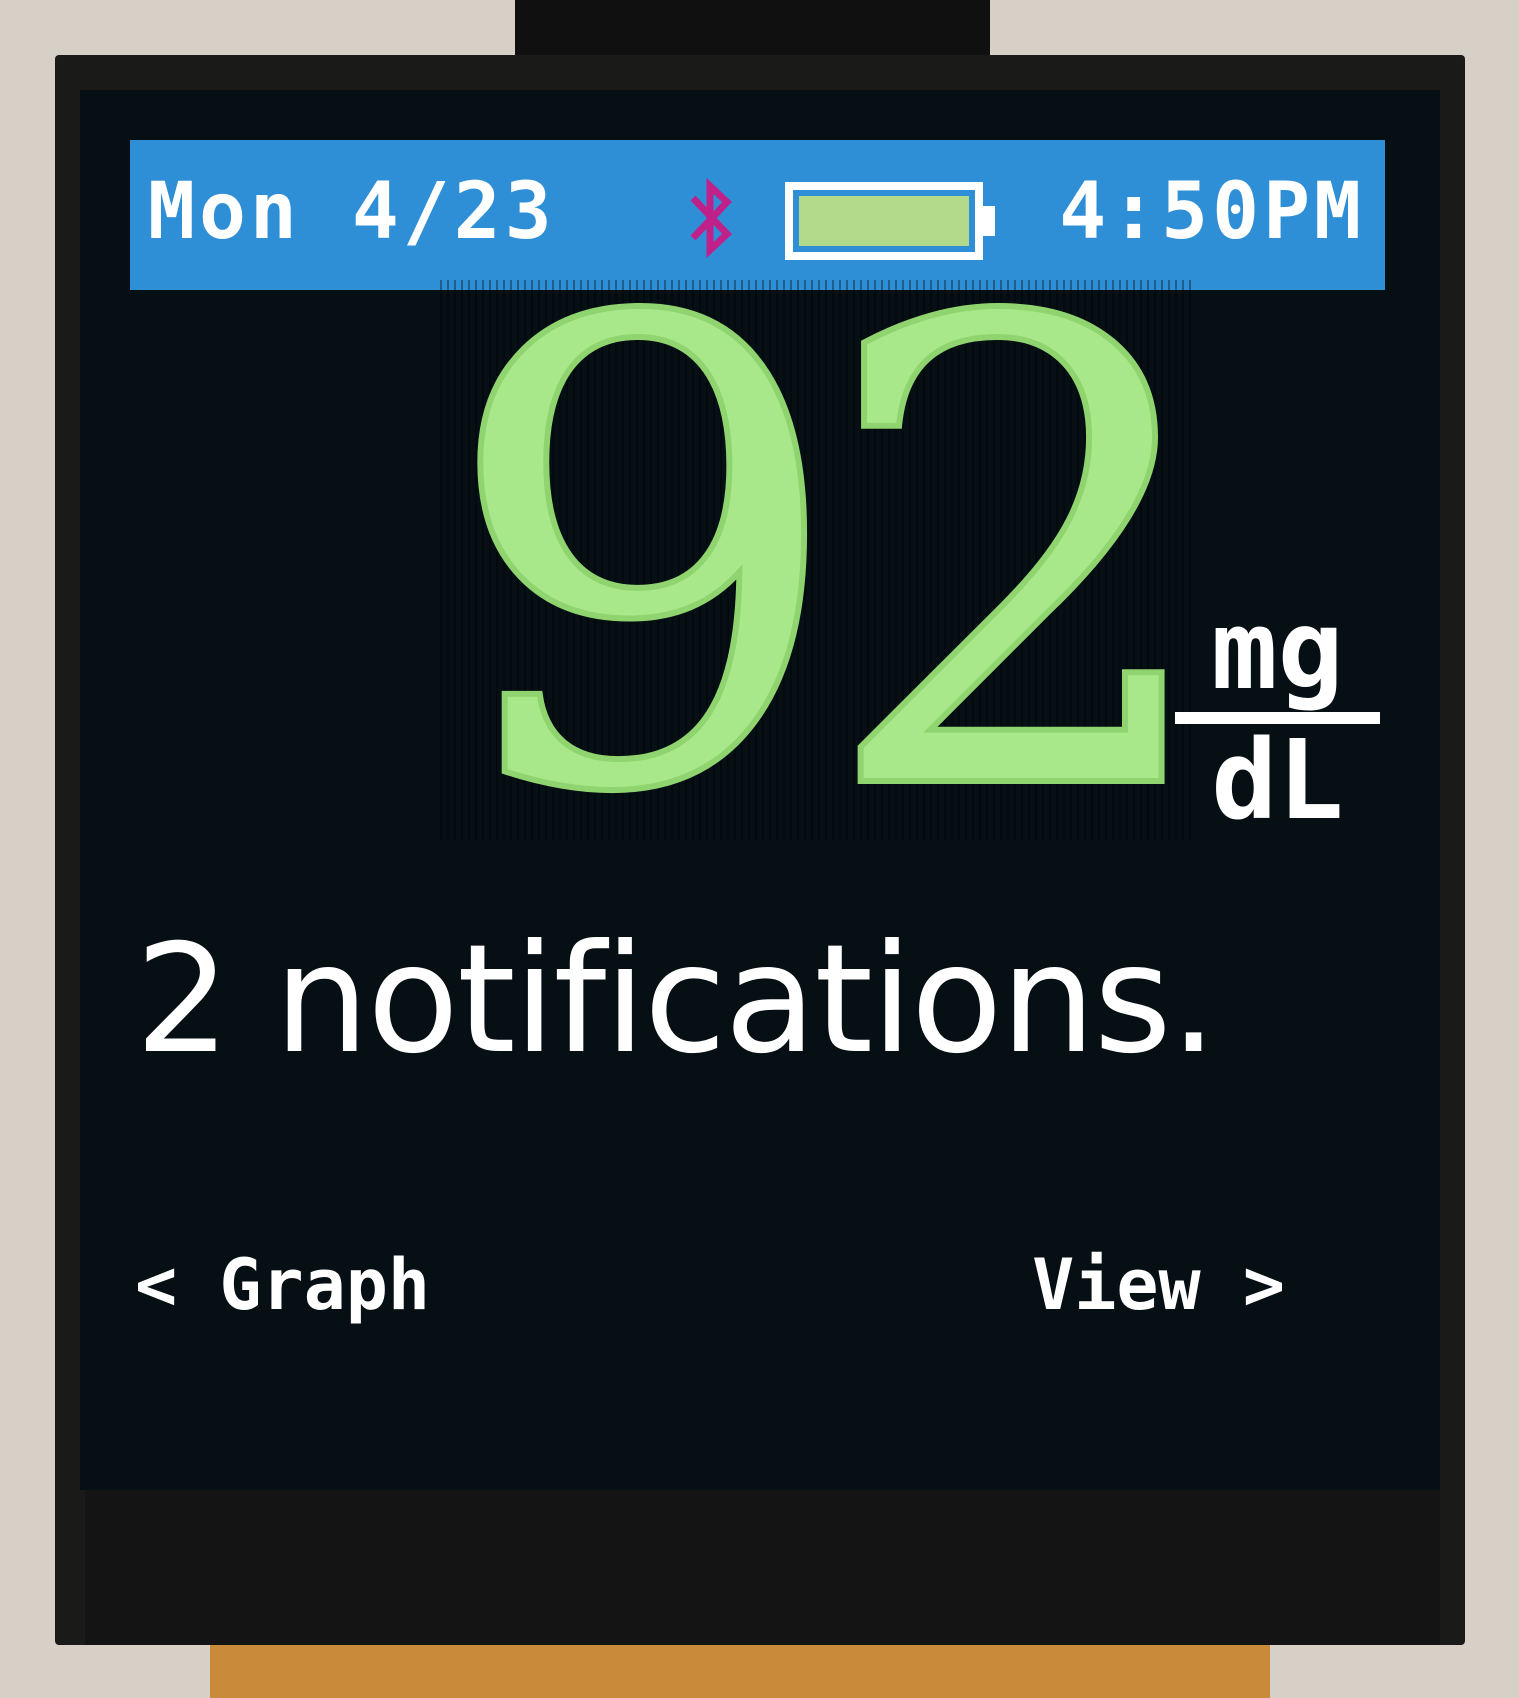  Describe the element at coordinates (325, 1285) in the screenshot. I see `graph-nav-label: Graph` at that location.